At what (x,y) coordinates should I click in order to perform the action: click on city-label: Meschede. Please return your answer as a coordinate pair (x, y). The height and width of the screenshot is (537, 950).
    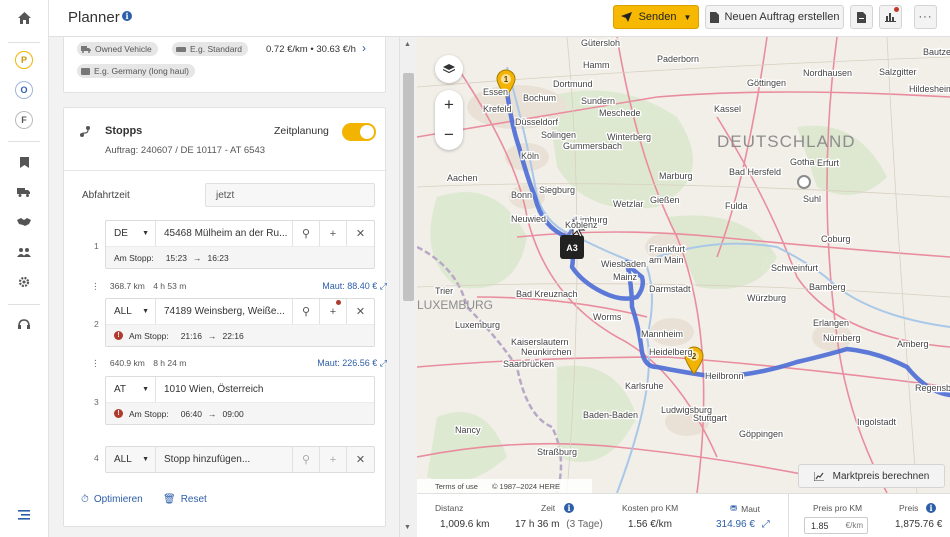
    Looking at the image, I should click on (620, 113).